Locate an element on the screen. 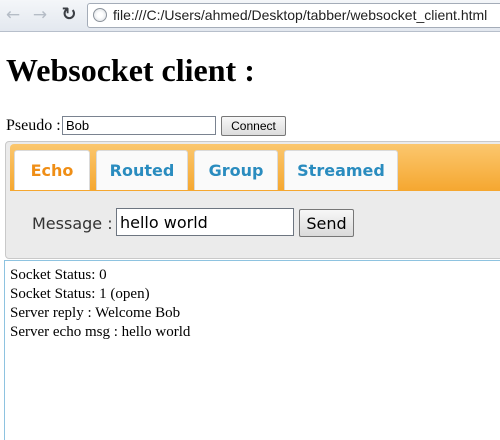  connect-button: Connect is located at coordinates (253, 126).